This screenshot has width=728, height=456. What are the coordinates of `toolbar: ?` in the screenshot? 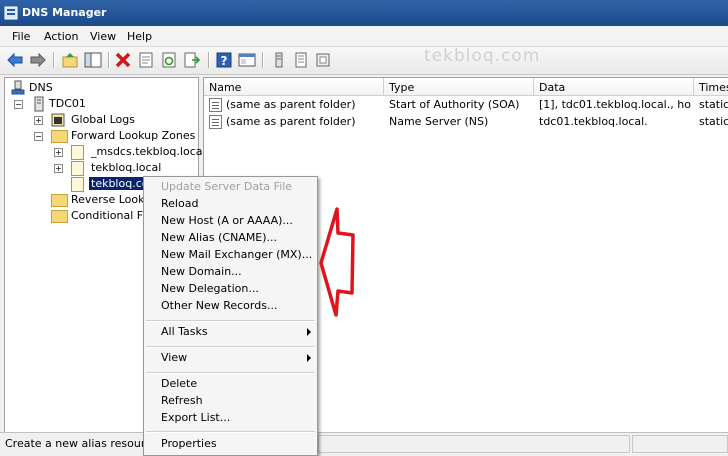 It's located at (364, 61).